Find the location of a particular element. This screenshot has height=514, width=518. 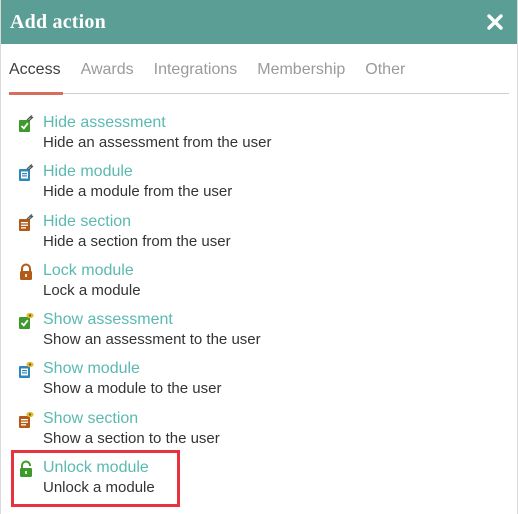

action-description: Show an assessment to the user is located at coordinates (152, 340).